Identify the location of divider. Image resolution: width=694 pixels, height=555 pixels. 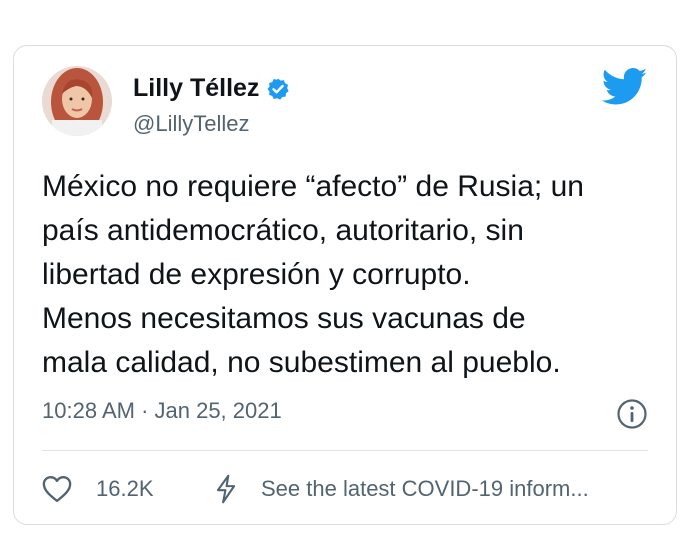
(345, 450).